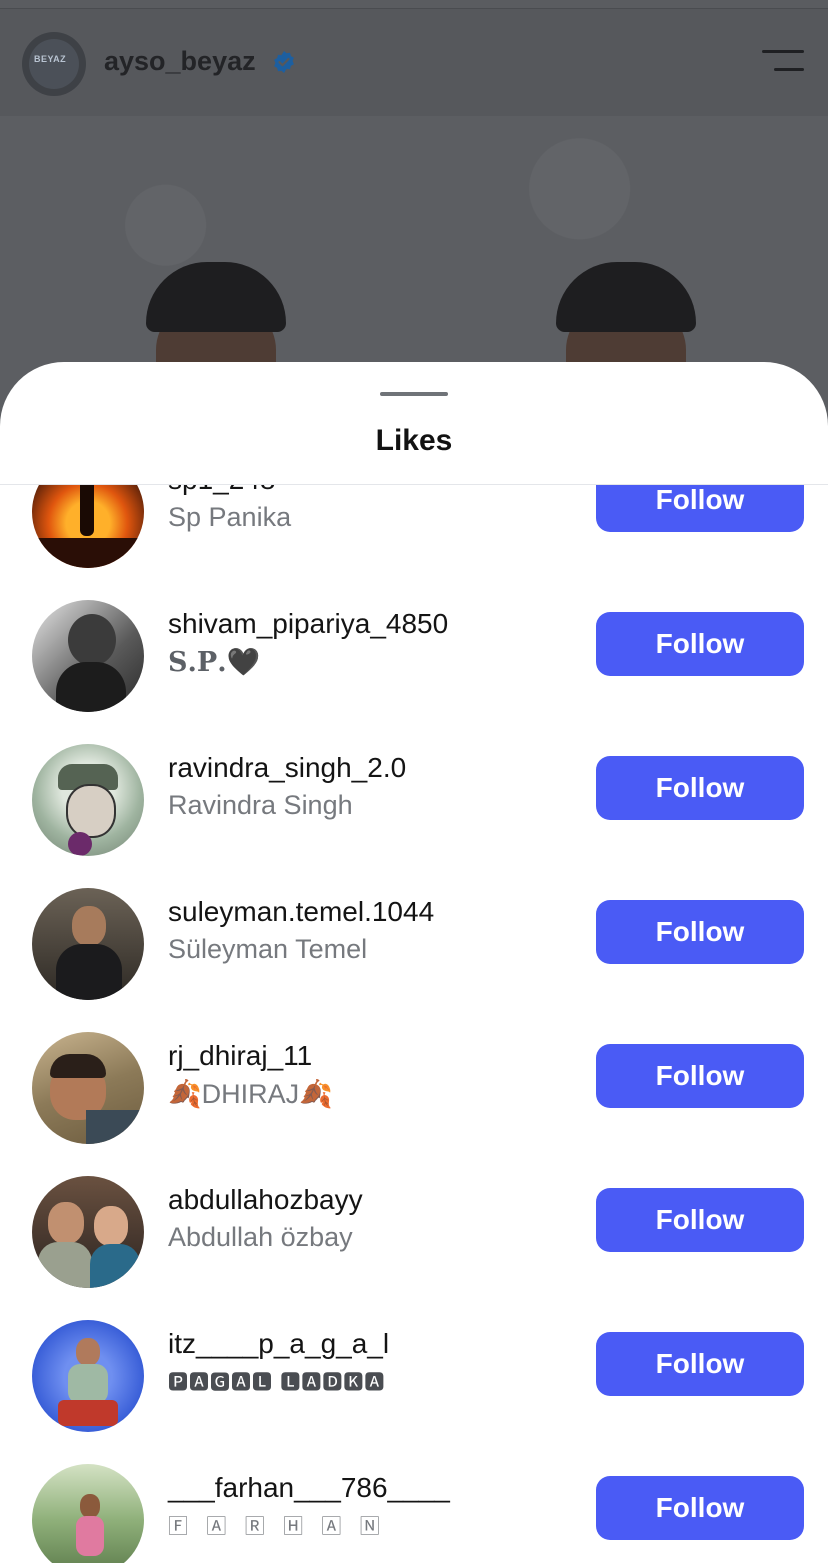 This screenshot has width=828, height=1563. Describe the element at coordinates (284, 62) in the screenshot. I see `verified-badge-icon` at that location.